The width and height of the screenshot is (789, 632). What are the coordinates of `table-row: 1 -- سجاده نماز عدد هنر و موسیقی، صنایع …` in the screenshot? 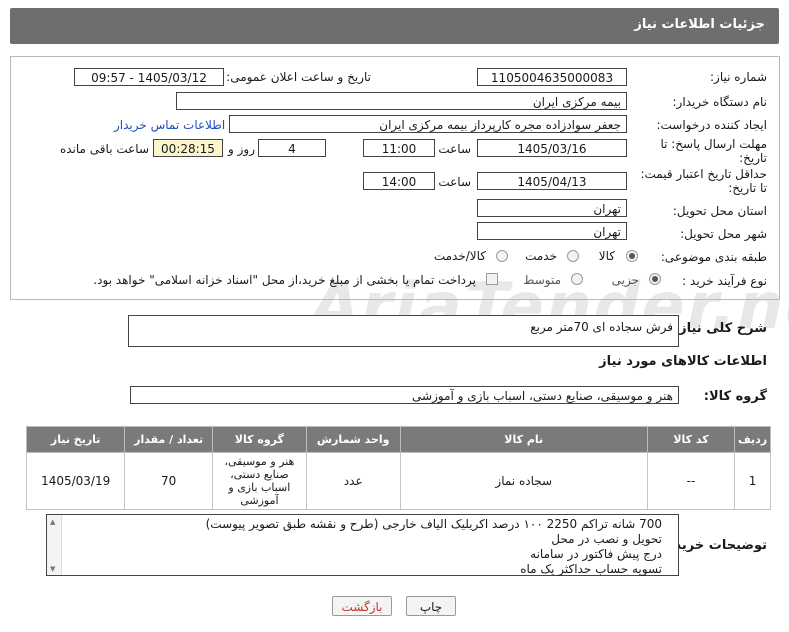 It's located at (398, 481).